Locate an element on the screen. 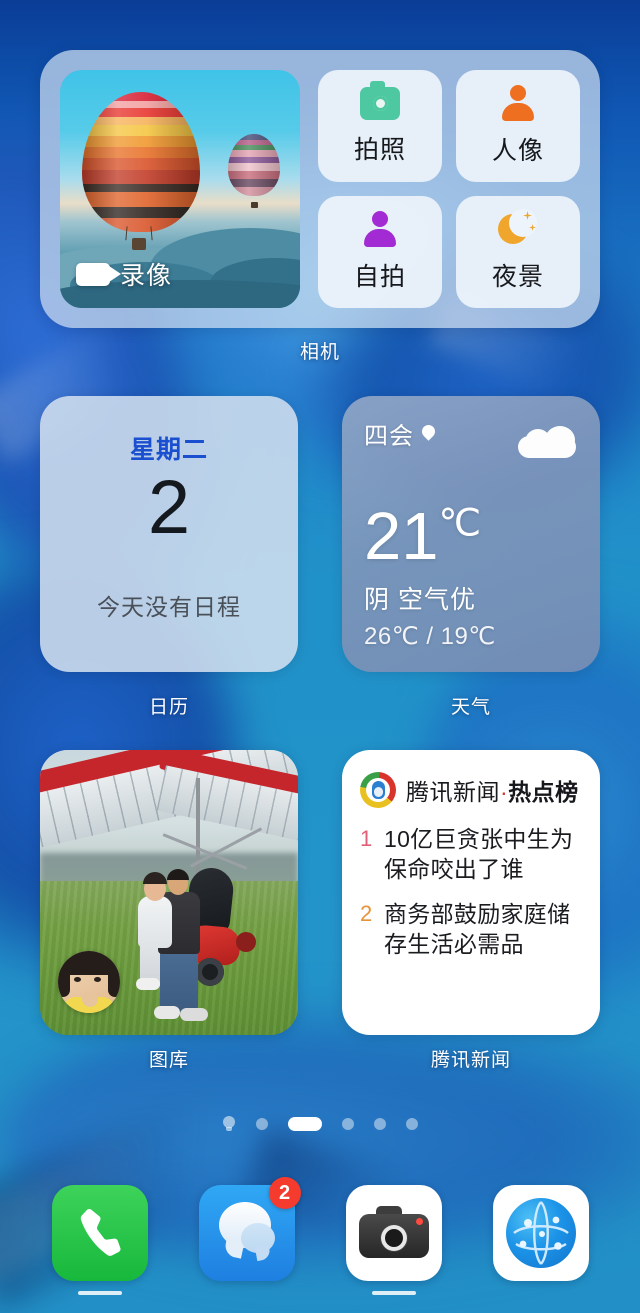 The height and width of the screenshot is (1313, 640). camera-lens-icon is located at coordinates (393, 1238).